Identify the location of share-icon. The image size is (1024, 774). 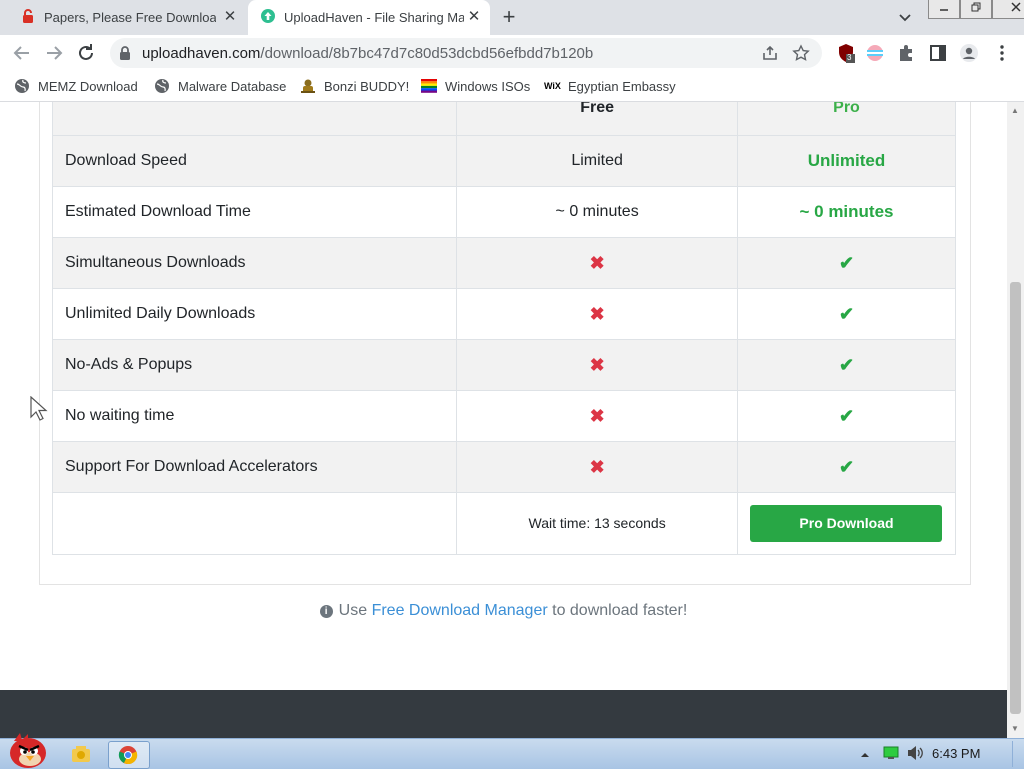
(770, 53).